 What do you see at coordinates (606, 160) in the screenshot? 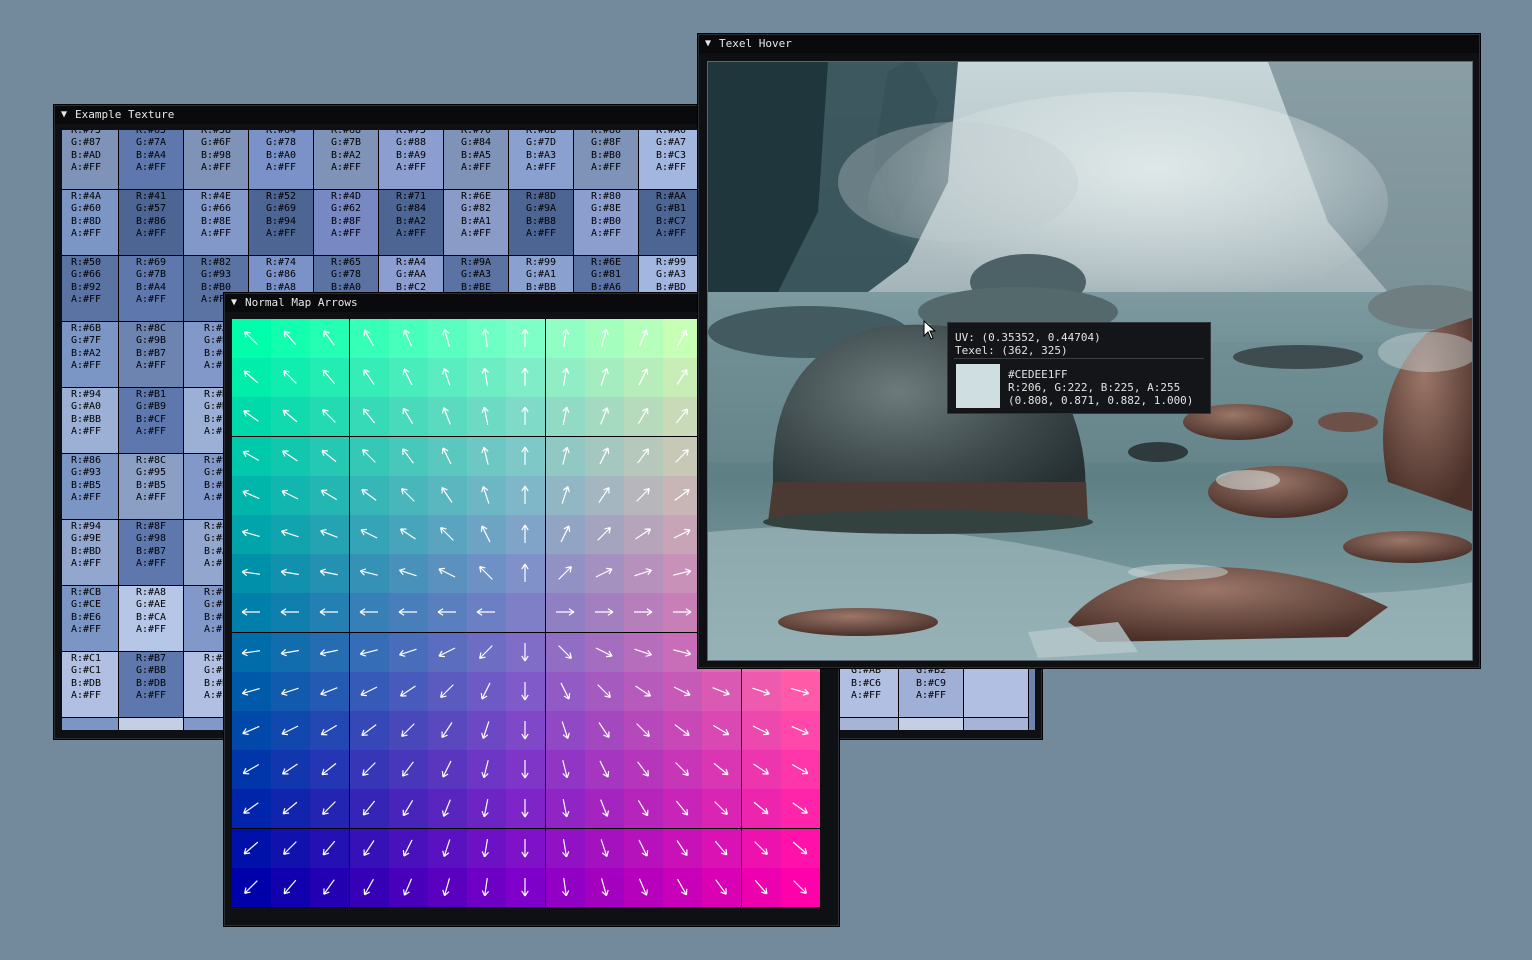
I see `texel-cell: R:#80 G:#8F B:#B0 A:#FF` at bounding box center [606, 160].